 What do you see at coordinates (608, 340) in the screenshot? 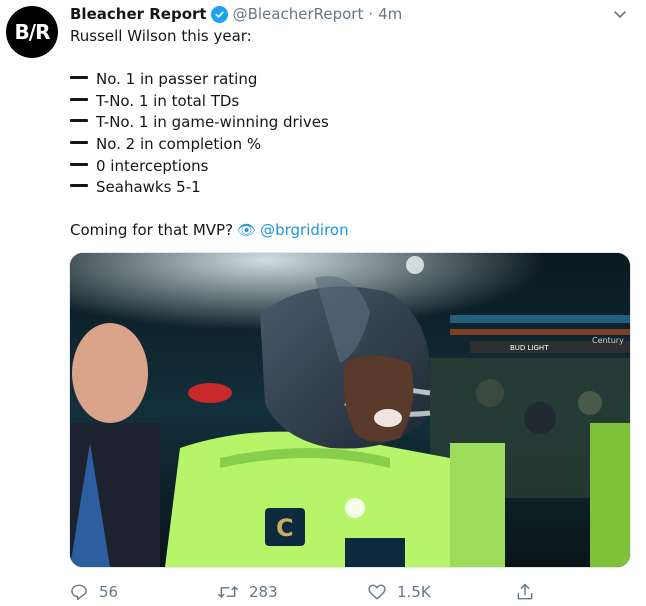
I see `stadium-sign: Century` at bounding box center [608, 340].